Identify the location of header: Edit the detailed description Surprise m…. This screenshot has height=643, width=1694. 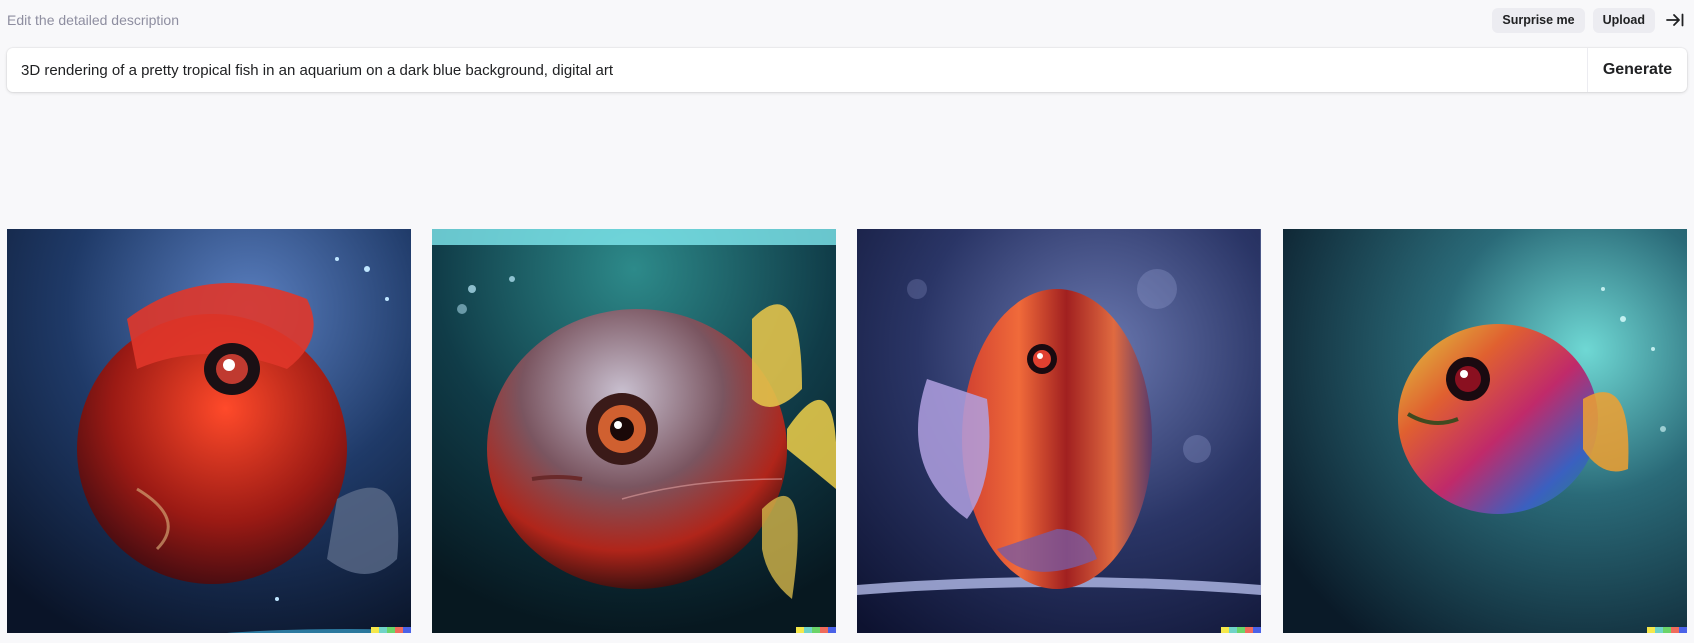
(847, 20).